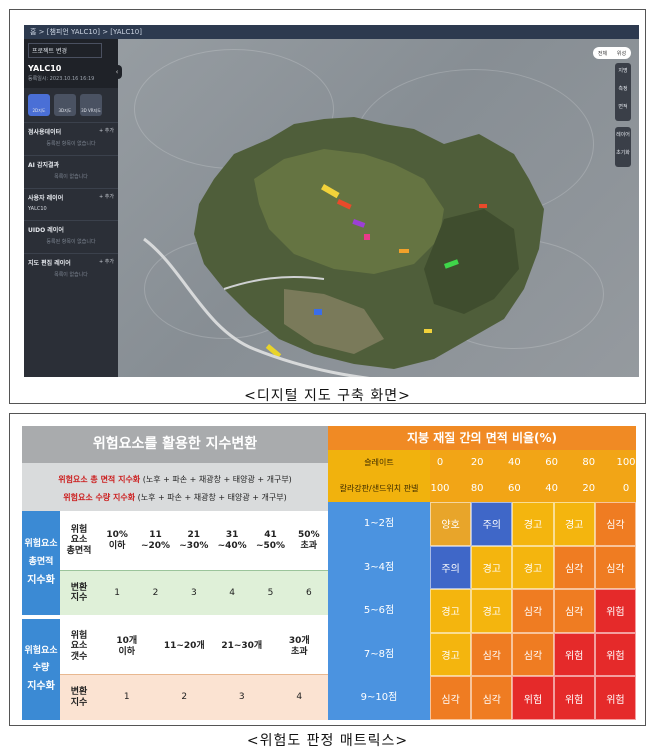 This screenshot has width=655, height=752. What do you see at coordinates (615, 654) in the screenshot?
I see `risk-cell: 위험` at bounding box center [615, 654].